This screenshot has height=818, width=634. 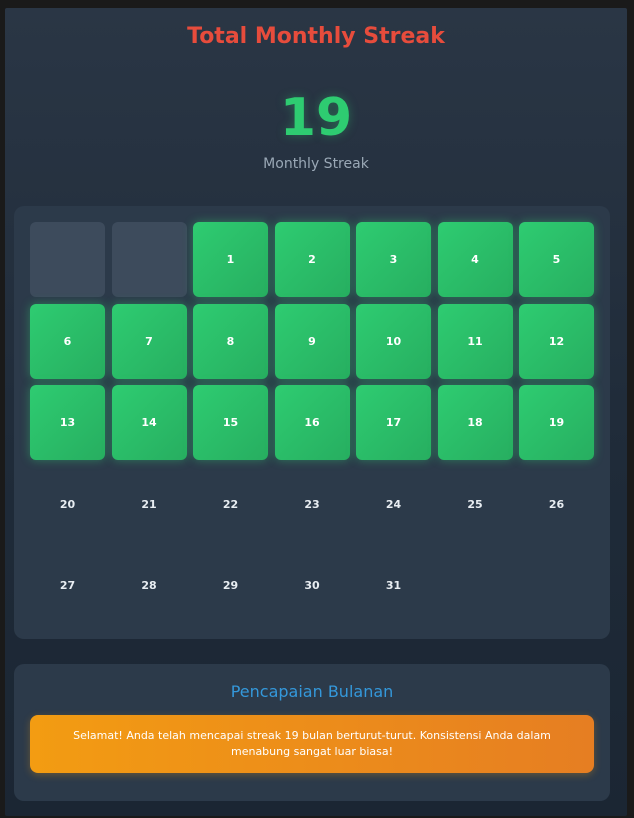 I want to click on calendar-day: 20, so click(x=67, y=504).